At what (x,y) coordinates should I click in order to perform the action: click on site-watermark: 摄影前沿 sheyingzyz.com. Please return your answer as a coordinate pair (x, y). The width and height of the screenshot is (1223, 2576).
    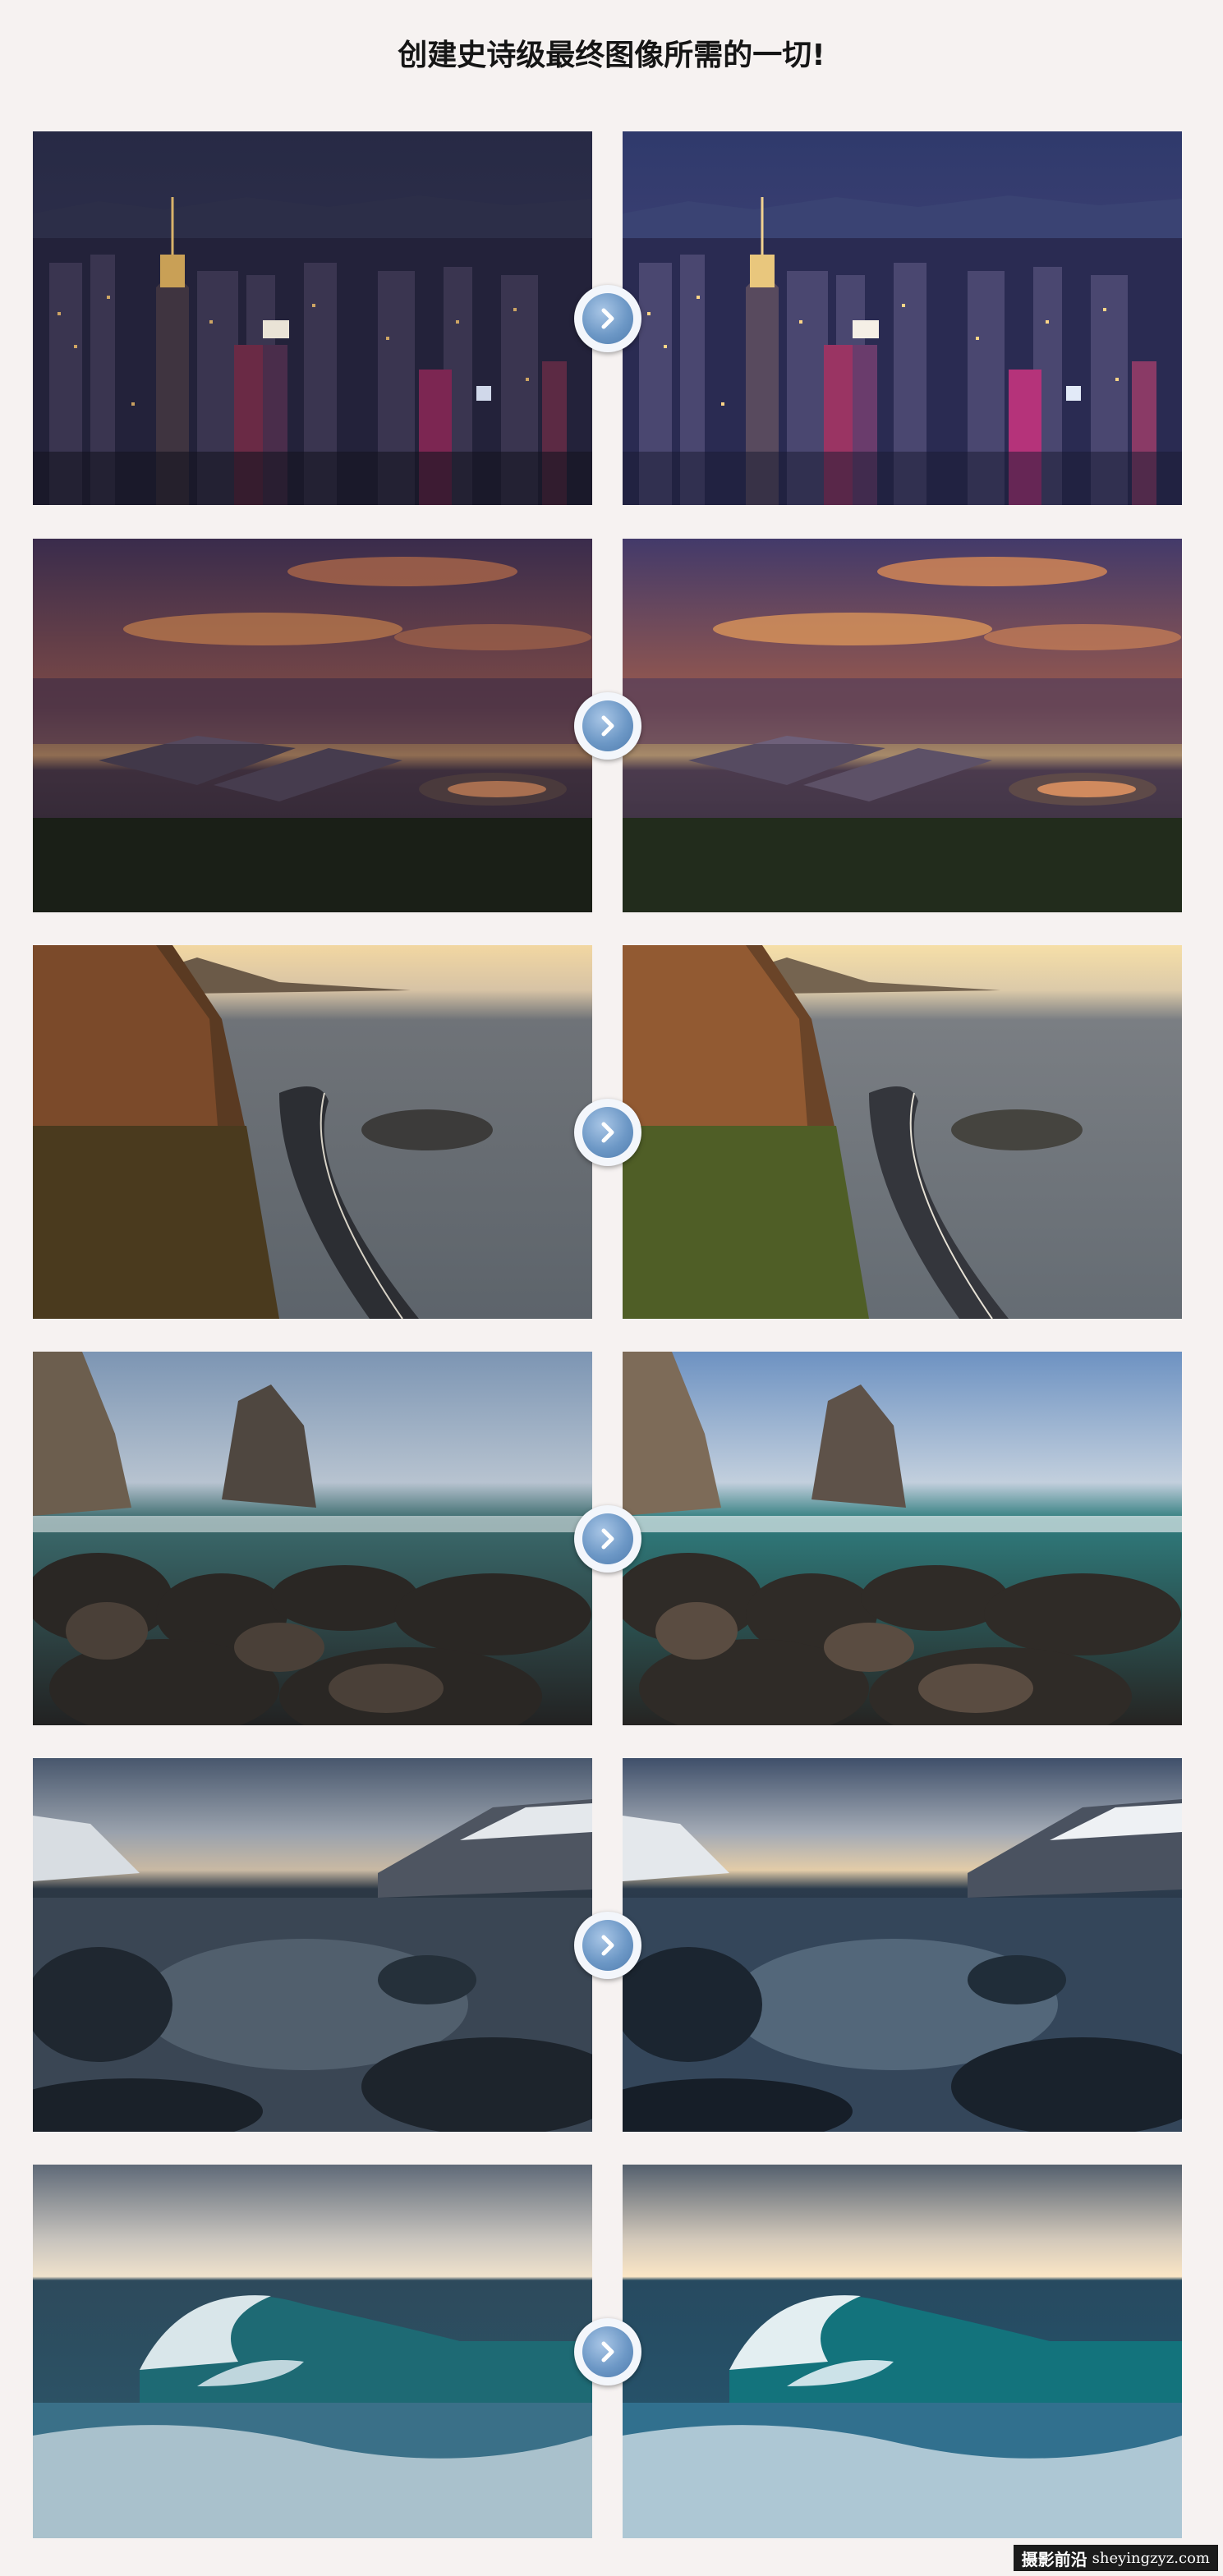
    Looking at the image, I should click on (1115, 2558).